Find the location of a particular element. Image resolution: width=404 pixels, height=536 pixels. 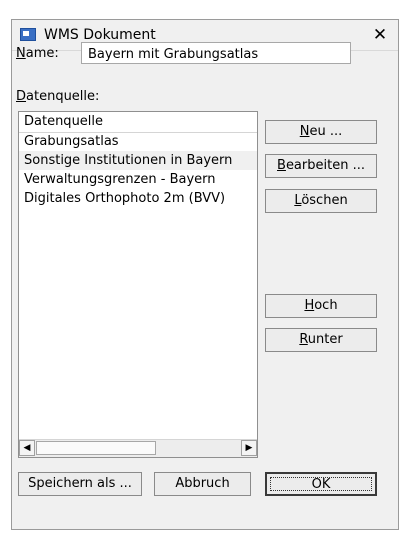

name-label-accel: N is located at coordinates (21, 53).